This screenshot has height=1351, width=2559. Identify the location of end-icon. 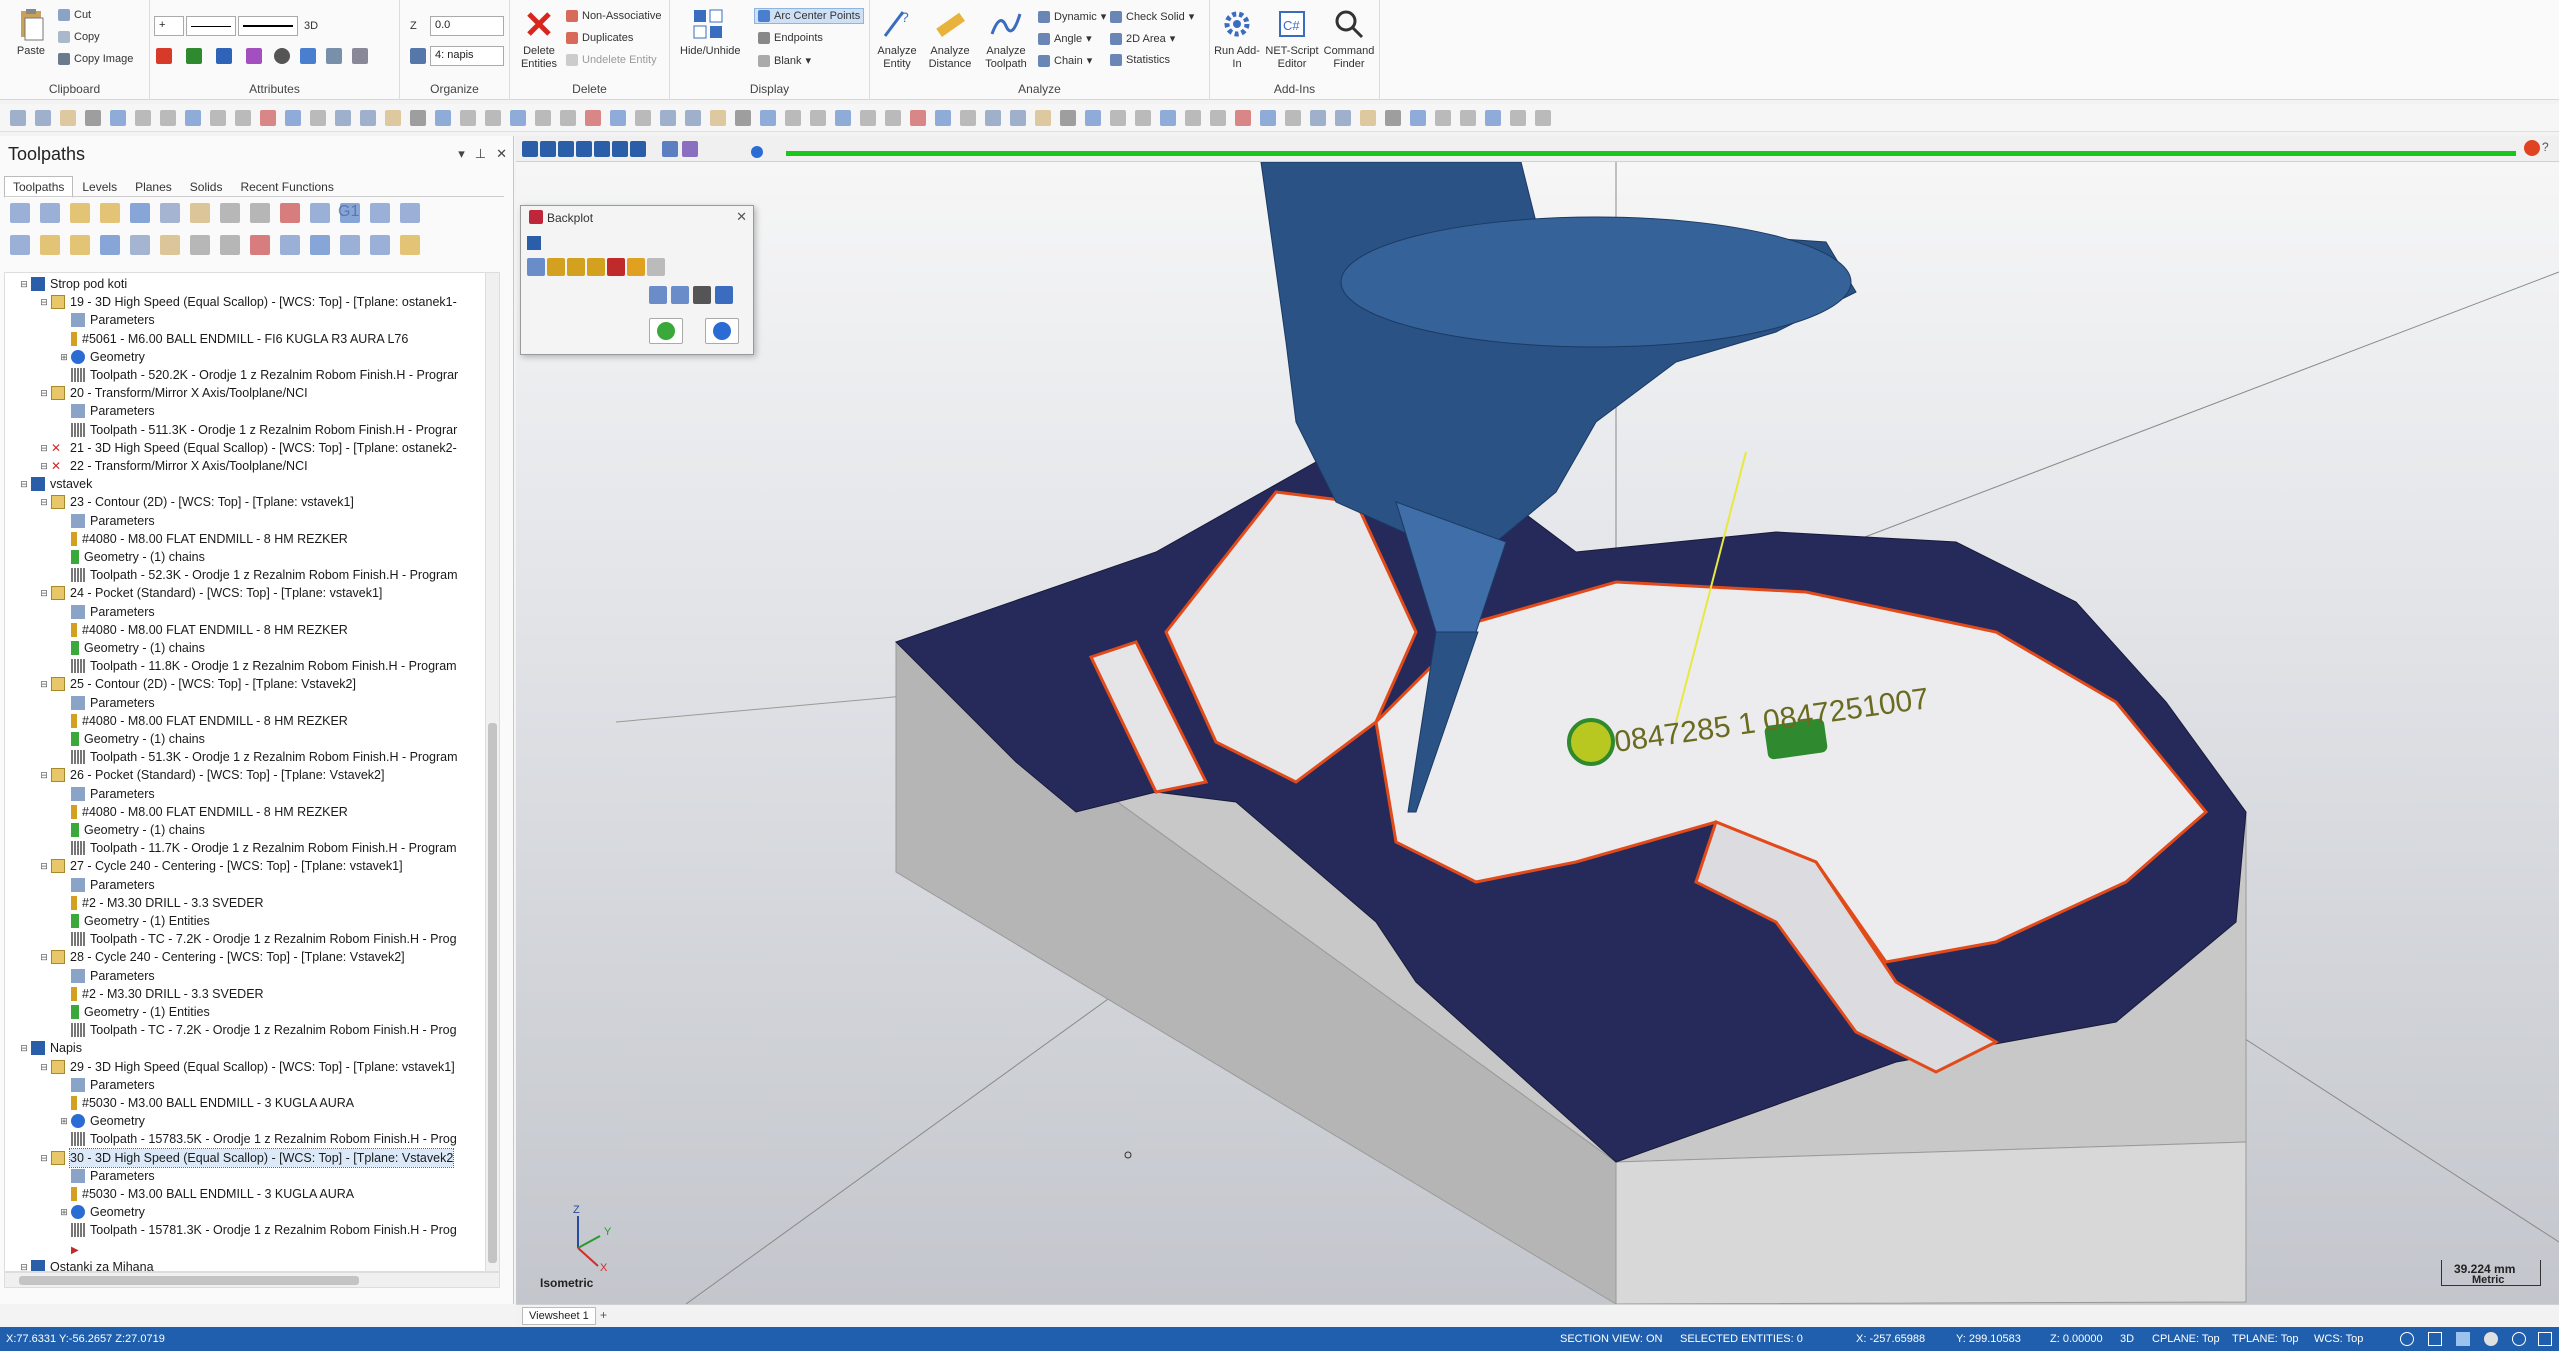
(638, 149).